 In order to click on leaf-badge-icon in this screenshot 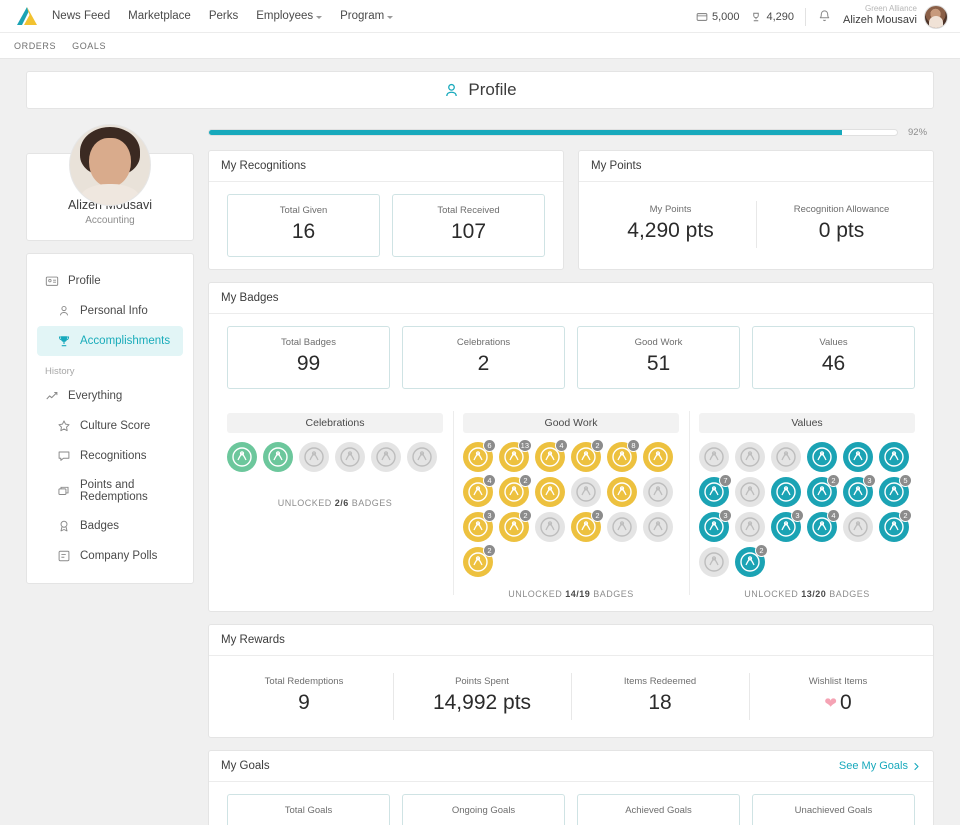, I will do `click(714, 457)`.